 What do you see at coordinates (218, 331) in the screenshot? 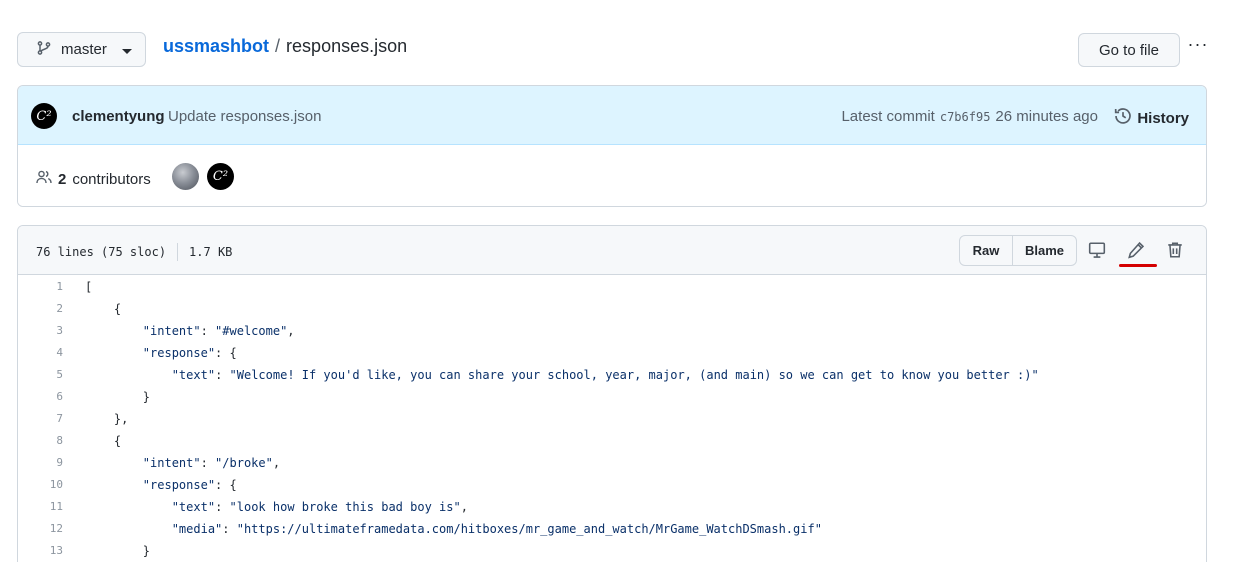
I see `line-code: "intent": "#welcome",` at bounding box center [218, 331].